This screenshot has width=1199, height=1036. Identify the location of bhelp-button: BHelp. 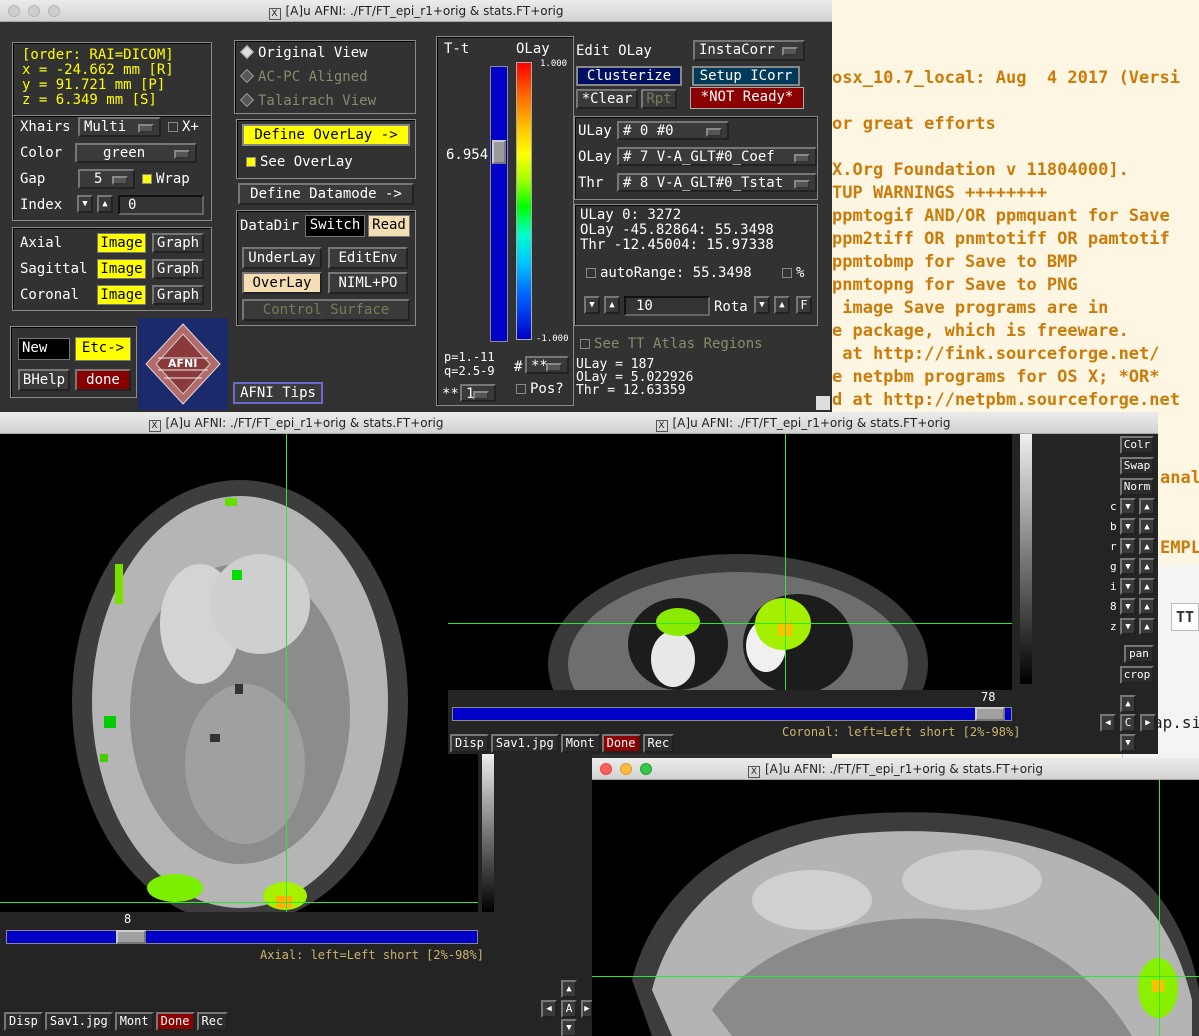
(44, 380).